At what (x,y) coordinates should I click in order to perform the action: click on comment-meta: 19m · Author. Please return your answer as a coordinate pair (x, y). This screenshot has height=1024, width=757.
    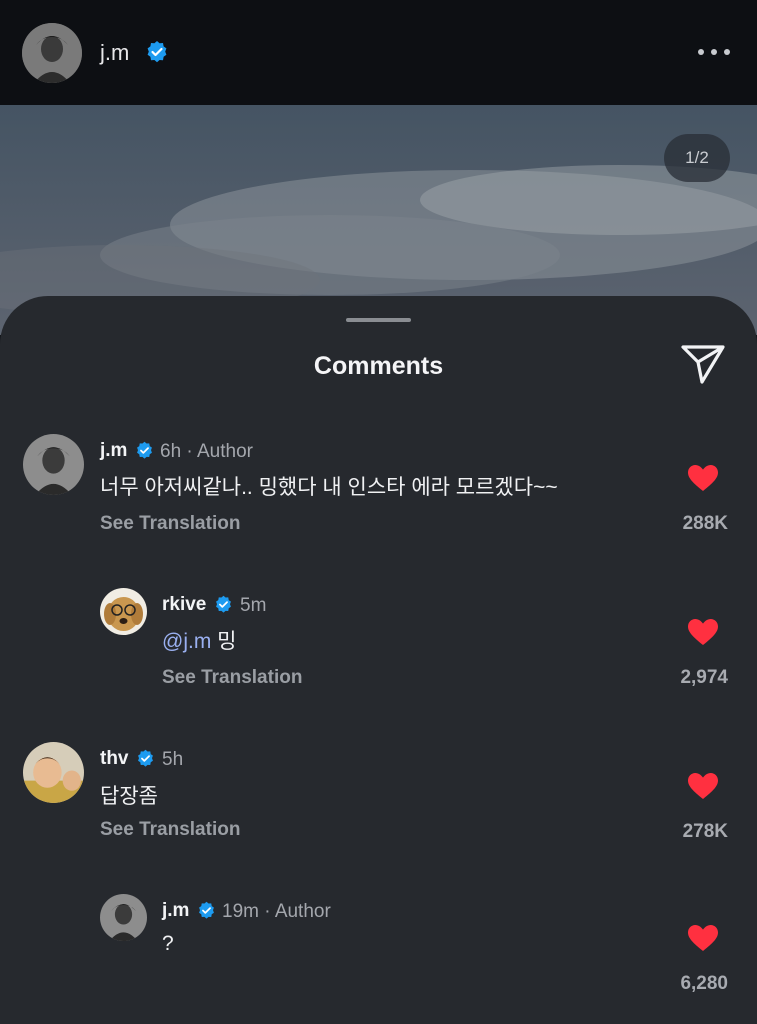
    Looking at the image, I should click on (276, 911).